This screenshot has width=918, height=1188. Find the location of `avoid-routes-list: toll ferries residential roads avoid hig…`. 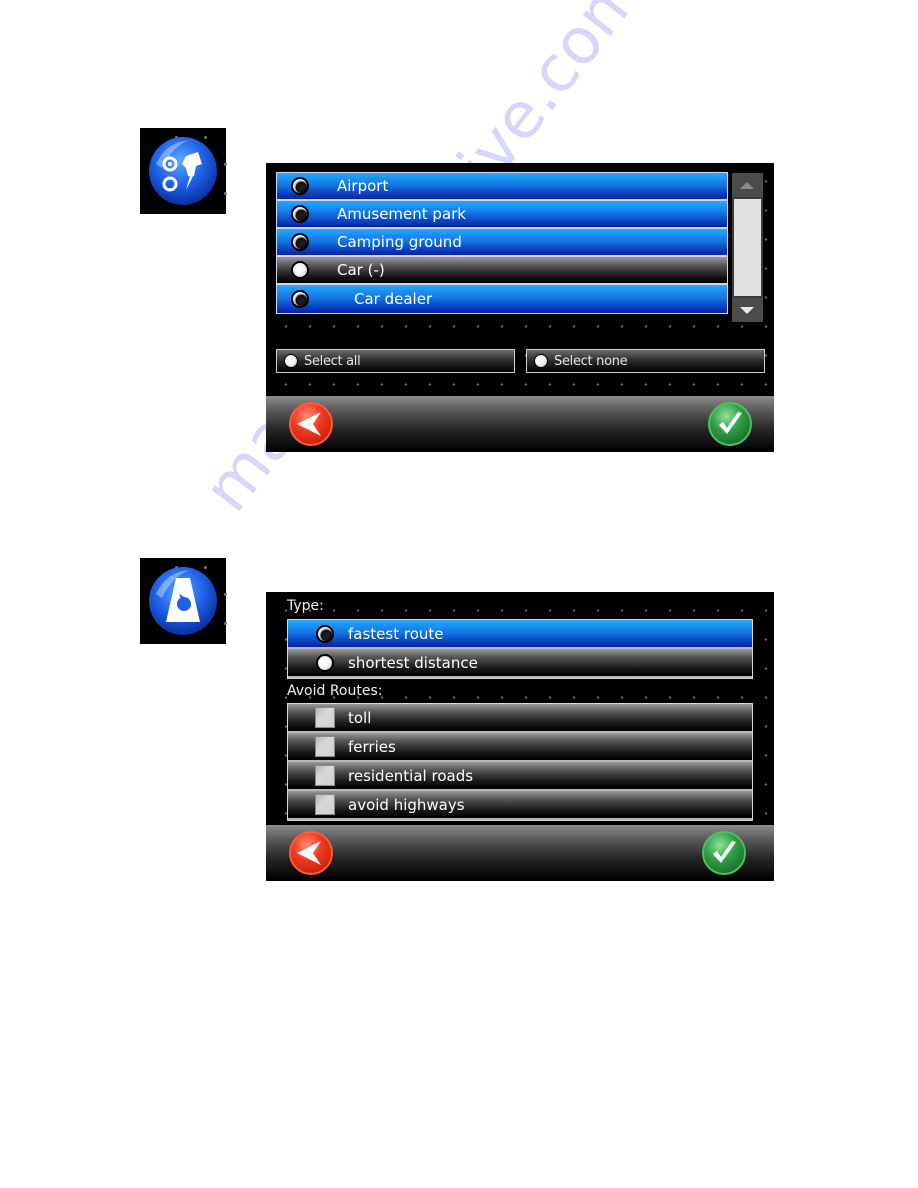

avoid-routes-list: toll ferries residential roads avoid hig… is located at coordinates (520, 762).